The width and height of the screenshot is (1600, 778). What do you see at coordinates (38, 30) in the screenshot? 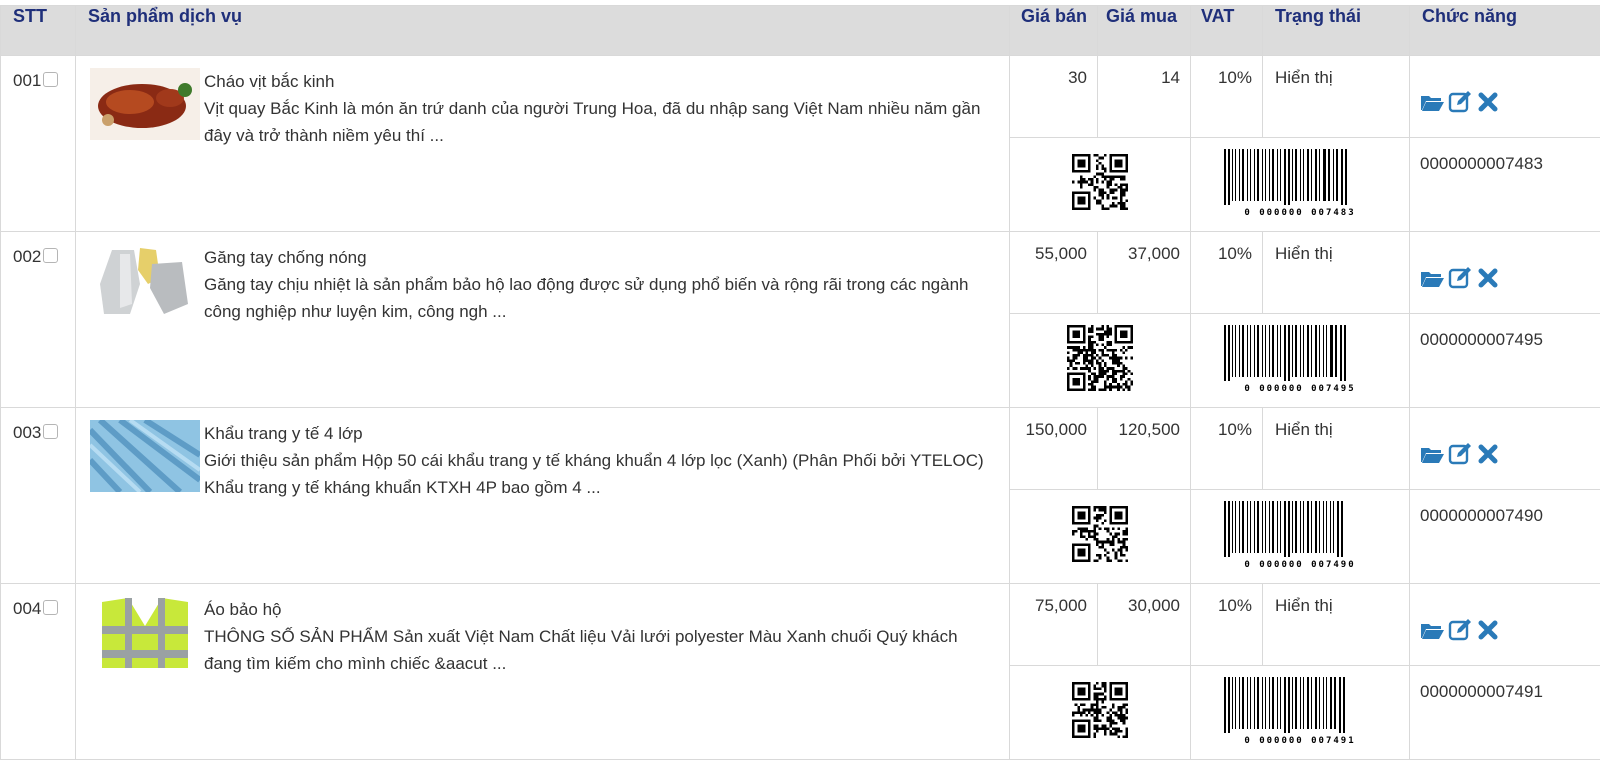
I see `header-stt: STT` at bounding box center [38, 30].